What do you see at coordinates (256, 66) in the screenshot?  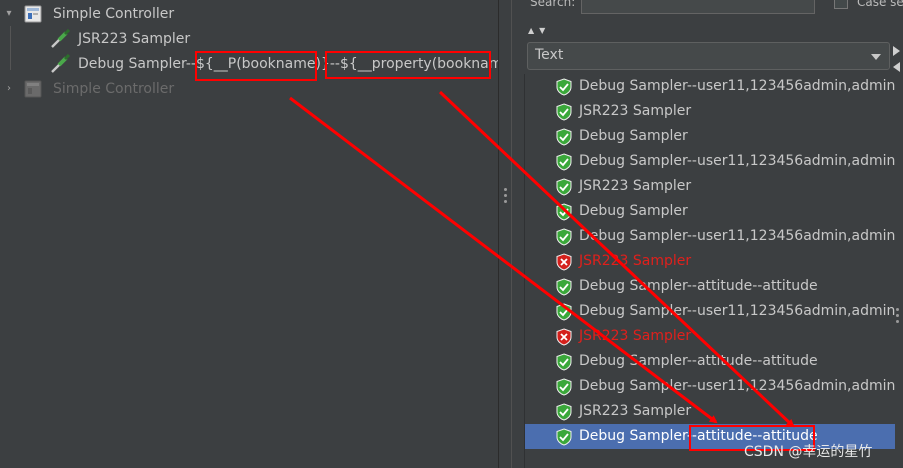 I see `annotation-box-p-function` at bounding box center [256, 66].